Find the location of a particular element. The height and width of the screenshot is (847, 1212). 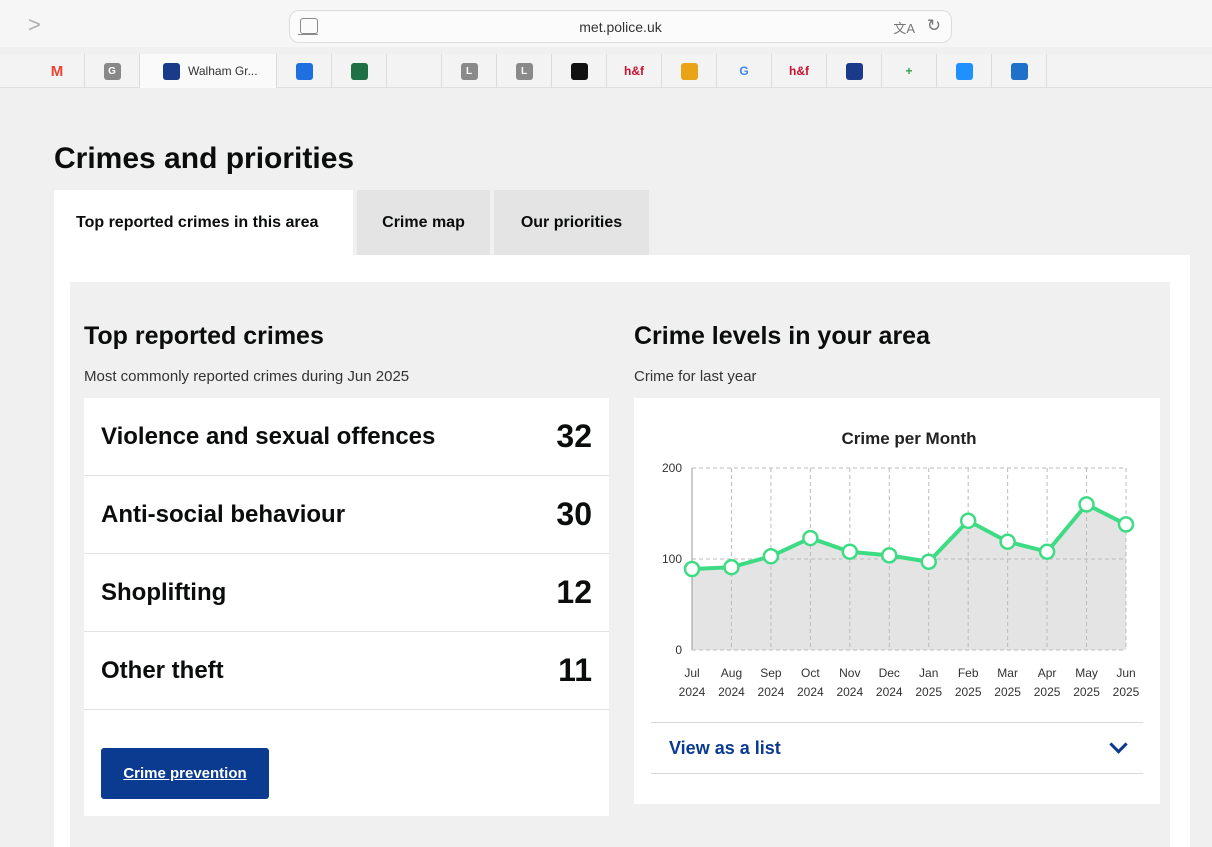

crime-count: 32 is located at coordinates (574, 436).